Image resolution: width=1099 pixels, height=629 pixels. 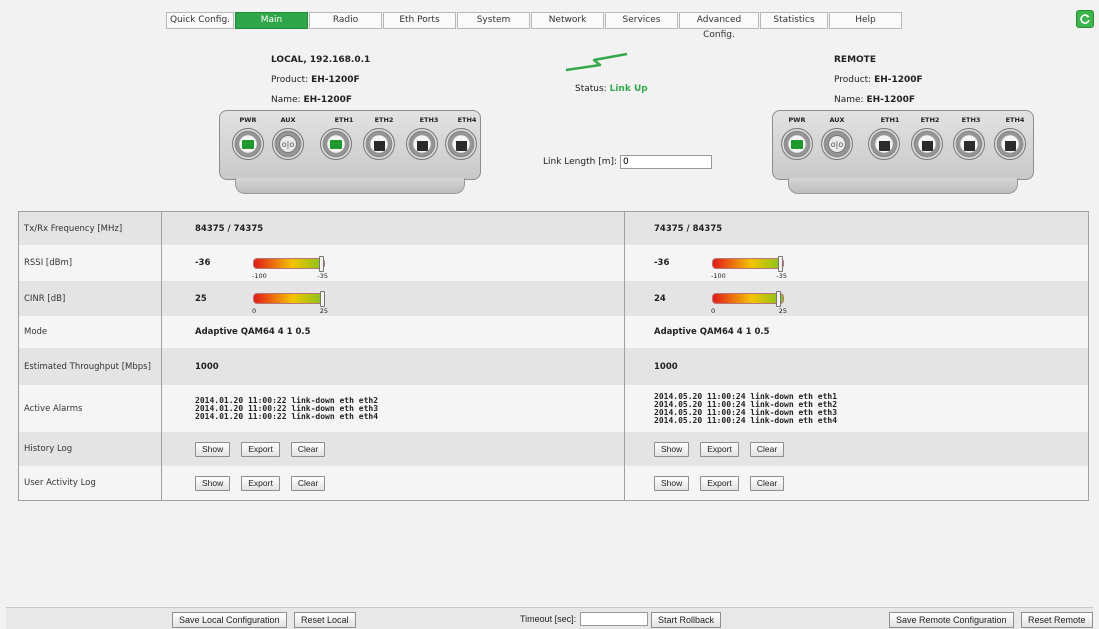 I want to click on remote-frequency: 74375 / 84375, so click(x=688, y=228).